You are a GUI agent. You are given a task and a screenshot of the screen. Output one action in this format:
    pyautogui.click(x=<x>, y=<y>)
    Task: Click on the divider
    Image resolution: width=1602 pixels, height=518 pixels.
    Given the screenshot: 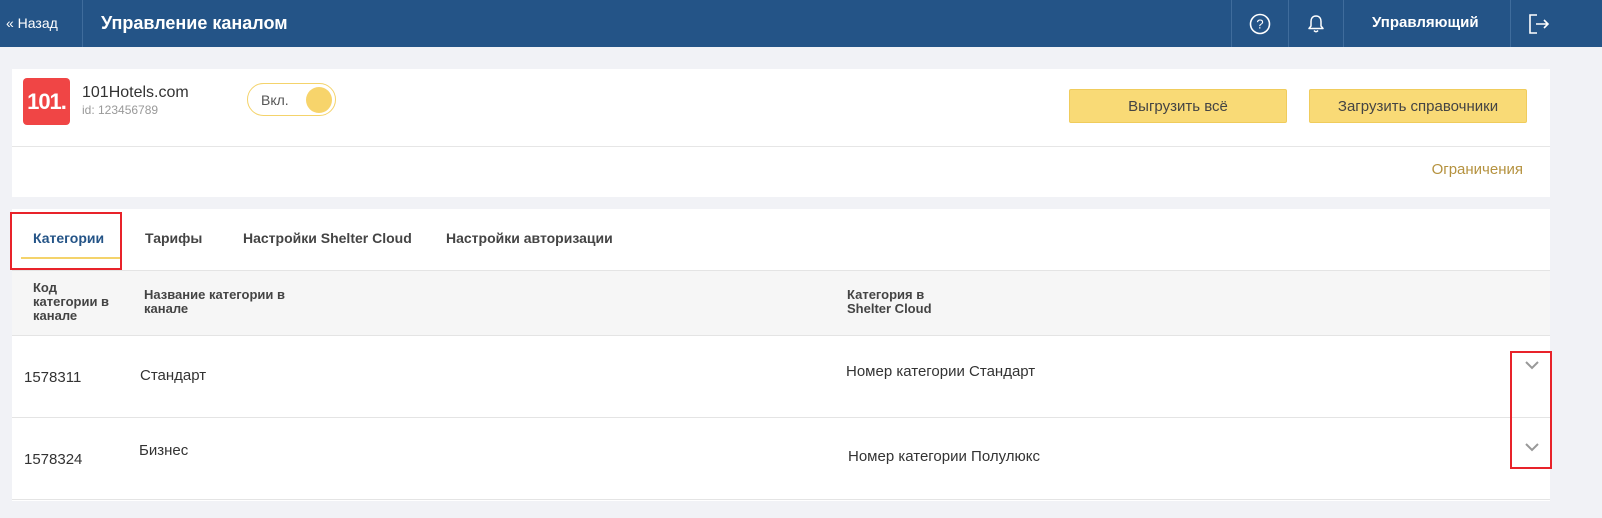 What is the action you would take?
    pyautogui.click(x=781, y=146)
    